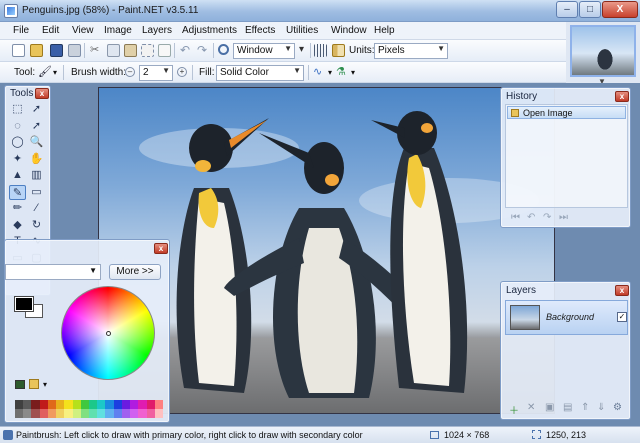  What do you see at coordinates (36, 225) in the screenshot?
I see `recolor-icon: ↻` at bounding box center [36, 225].